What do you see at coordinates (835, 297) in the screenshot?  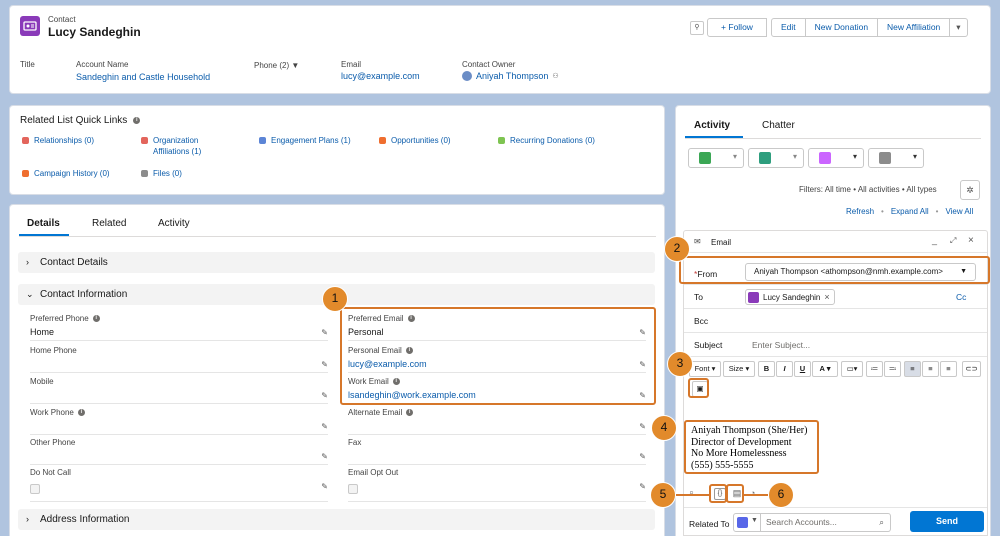 I see `to-row: To Lucy Sandeghin × Cc` at bounding box center [835, 297].